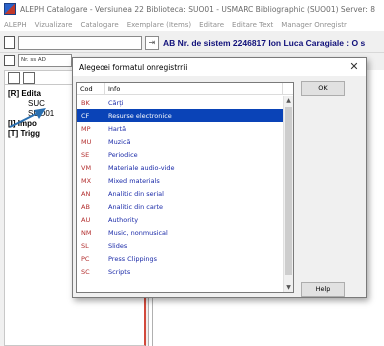 The image size is (384, 346). I want to click on ok-button: OK, so click(323, 88).